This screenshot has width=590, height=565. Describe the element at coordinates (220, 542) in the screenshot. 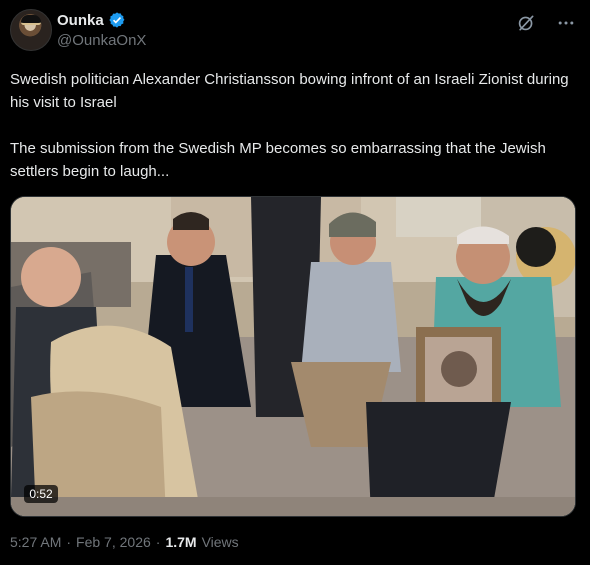

I see `views-label: Views` at that location.